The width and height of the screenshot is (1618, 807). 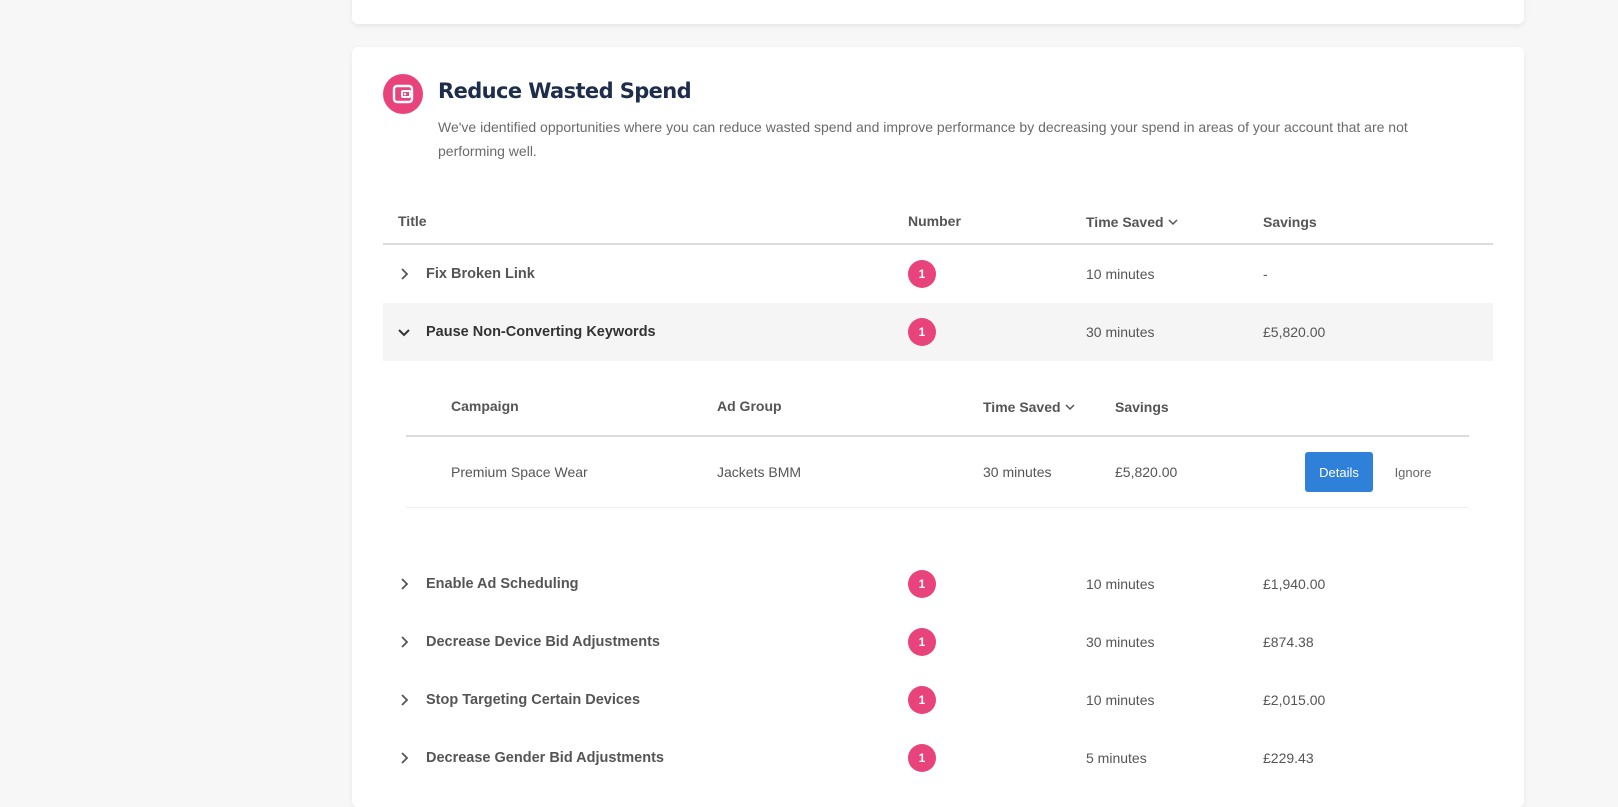 I want to click on wallet-icon, so click(x=403, y=94).